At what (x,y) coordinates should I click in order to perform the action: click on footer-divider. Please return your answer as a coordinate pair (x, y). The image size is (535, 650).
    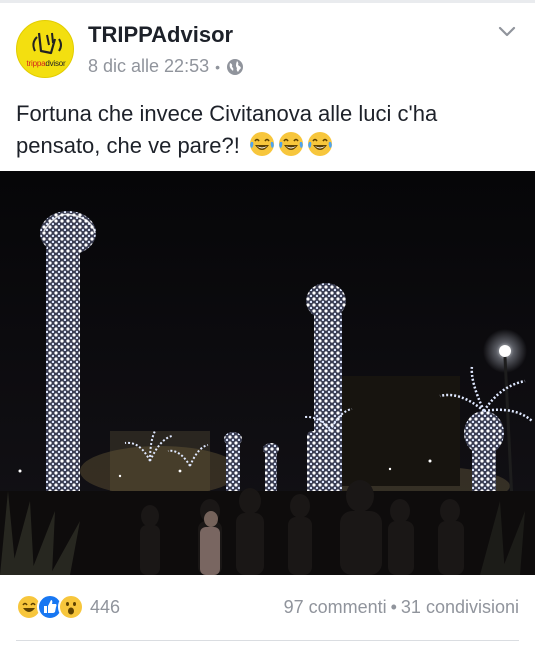
    Looking at the image, I should click on (267, 640).